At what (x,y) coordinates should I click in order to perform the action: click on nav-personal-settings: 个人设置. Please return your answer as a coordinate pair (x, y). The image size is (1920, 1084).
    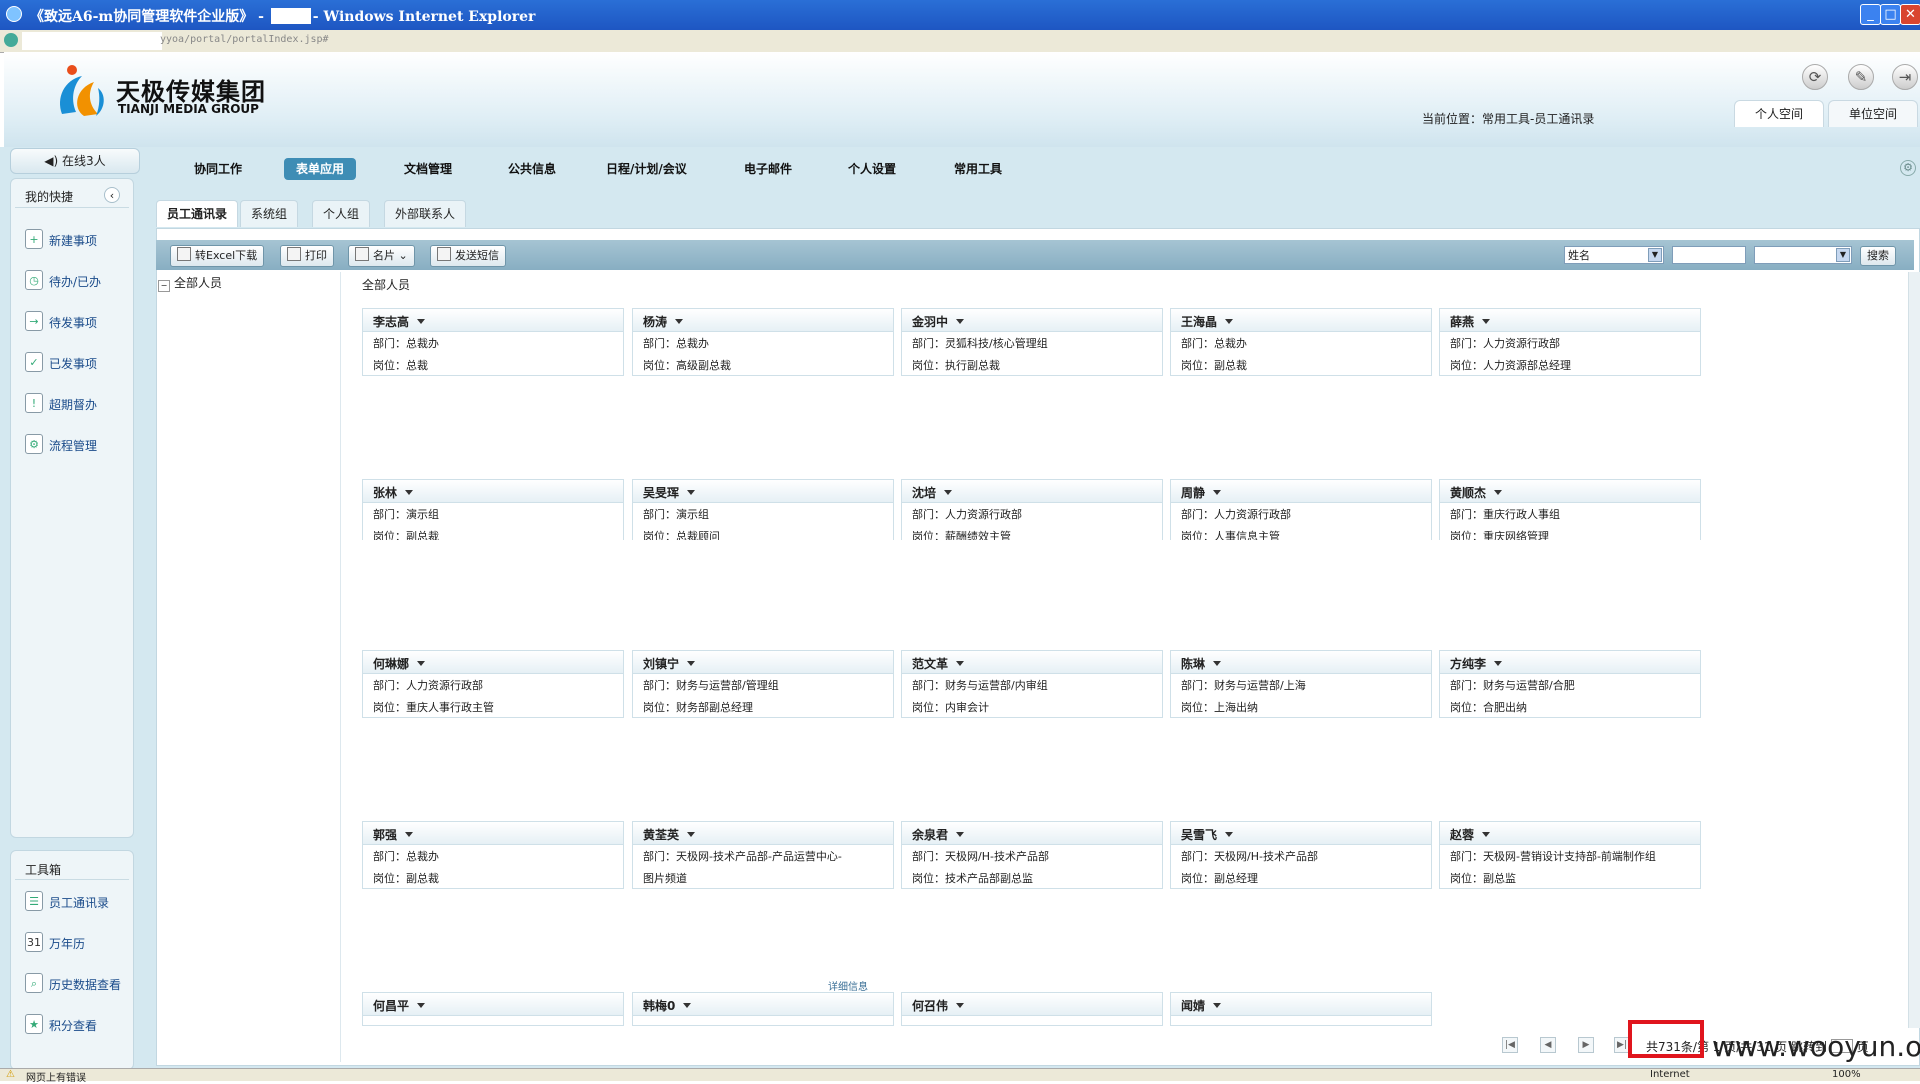
    Looking at the image, I should click on (872, 169).